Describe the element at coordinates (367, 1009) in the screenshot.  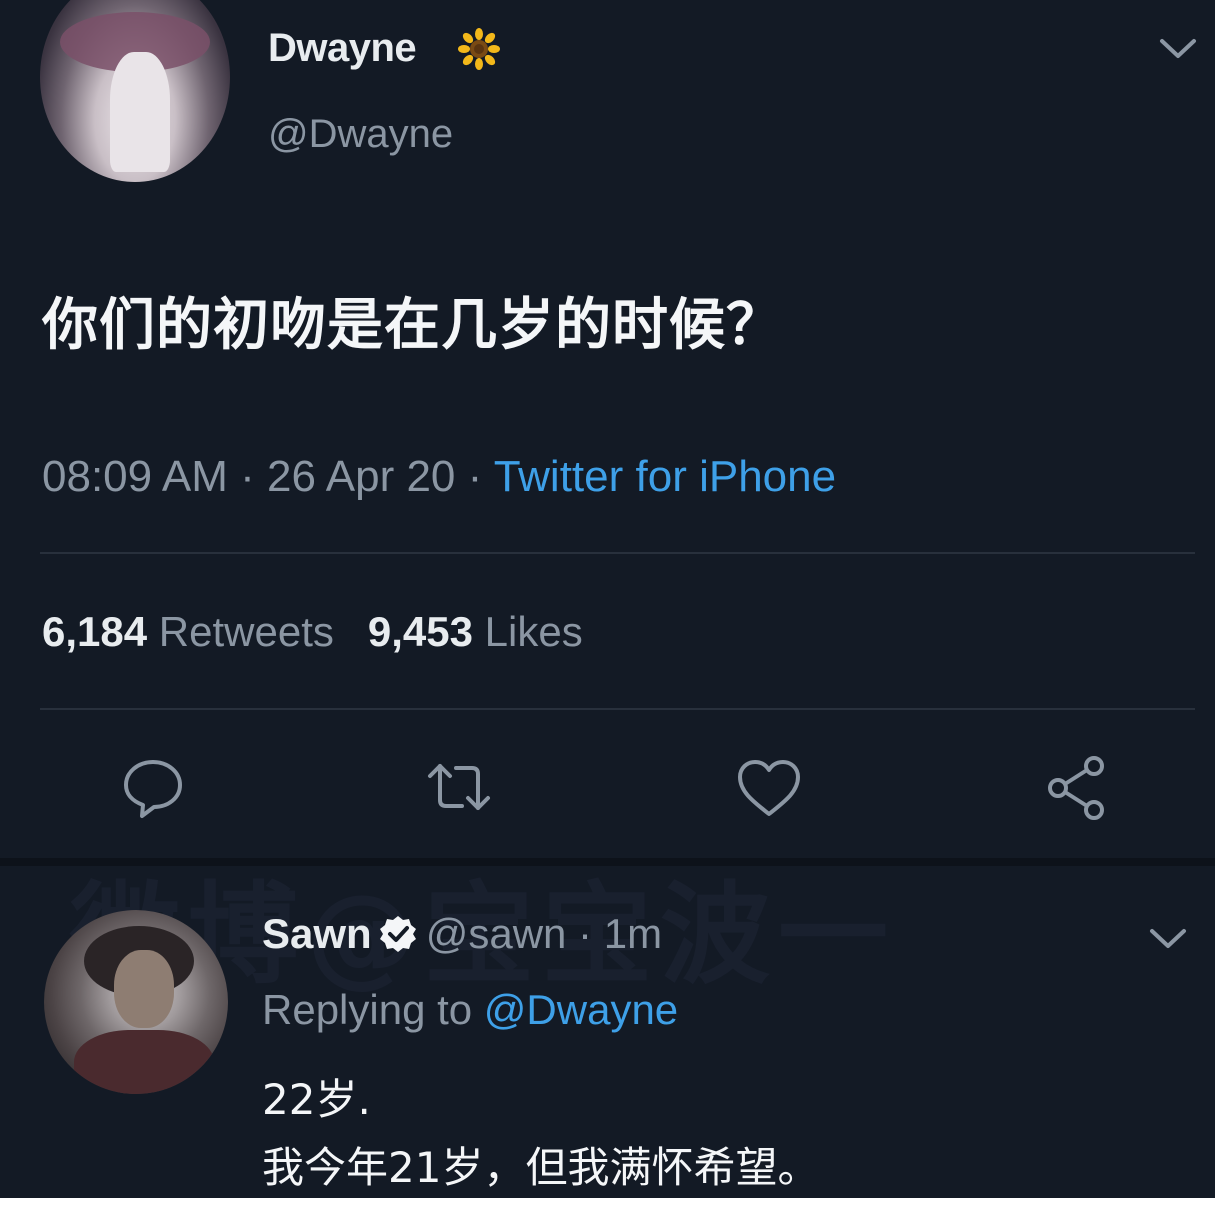
I see `replying-prefix: Replying to` at that location.